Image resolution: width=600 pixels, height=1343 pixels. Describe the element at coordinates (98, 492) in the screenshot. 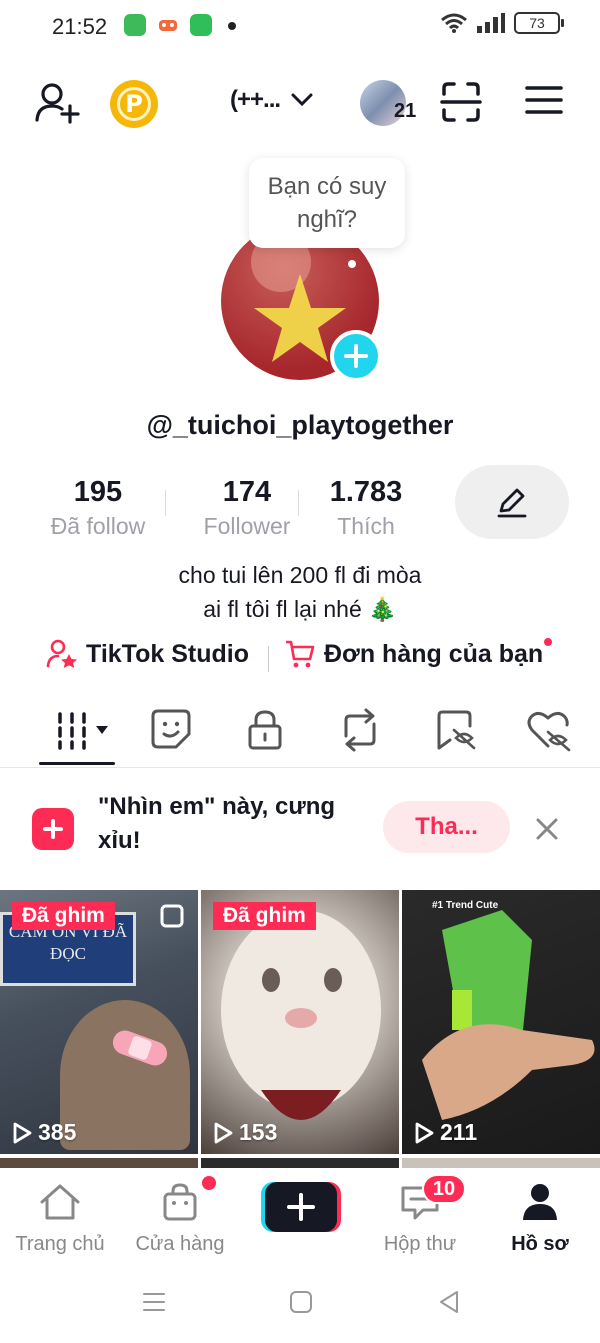

I see `stat-value: 195` at that location.